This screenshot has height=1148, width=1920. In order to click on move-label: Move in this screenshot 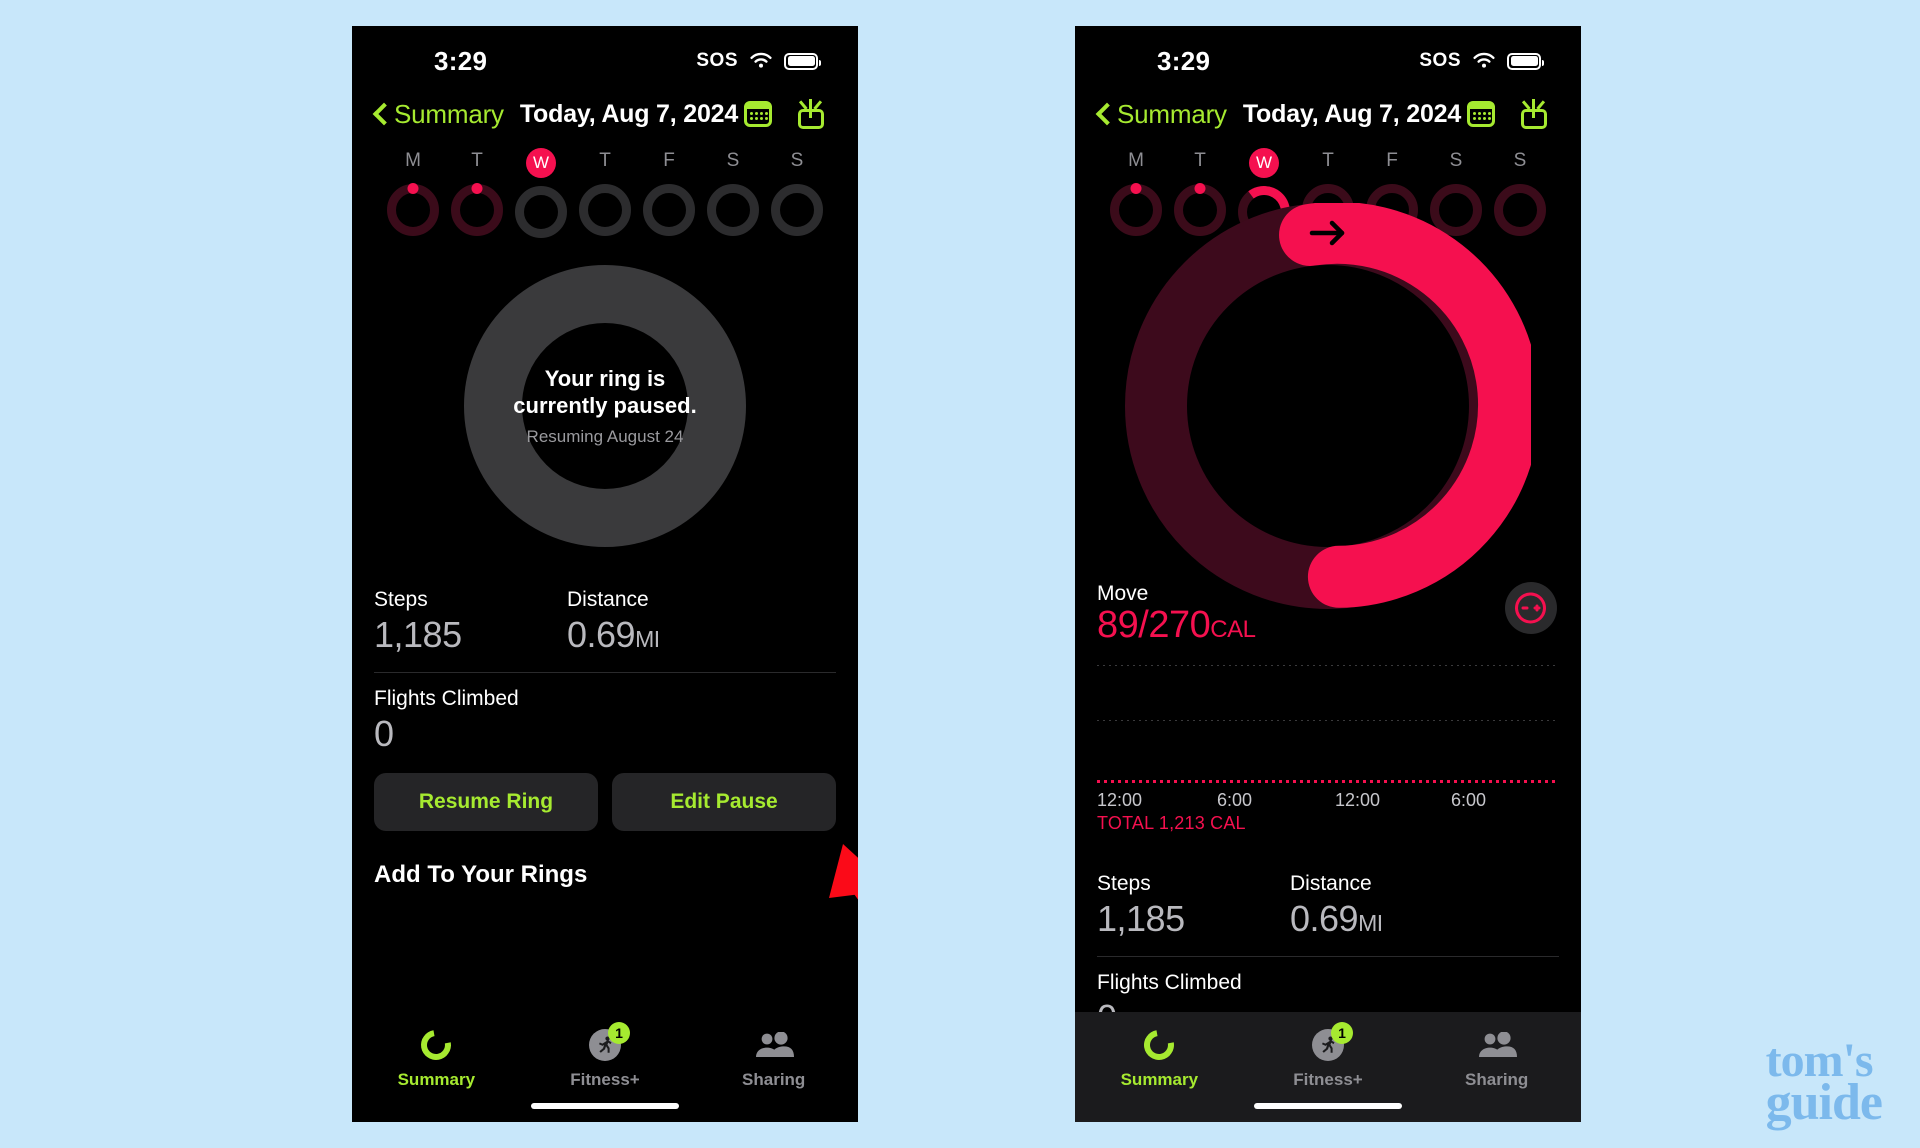, I will do `click(1123, 593)`.